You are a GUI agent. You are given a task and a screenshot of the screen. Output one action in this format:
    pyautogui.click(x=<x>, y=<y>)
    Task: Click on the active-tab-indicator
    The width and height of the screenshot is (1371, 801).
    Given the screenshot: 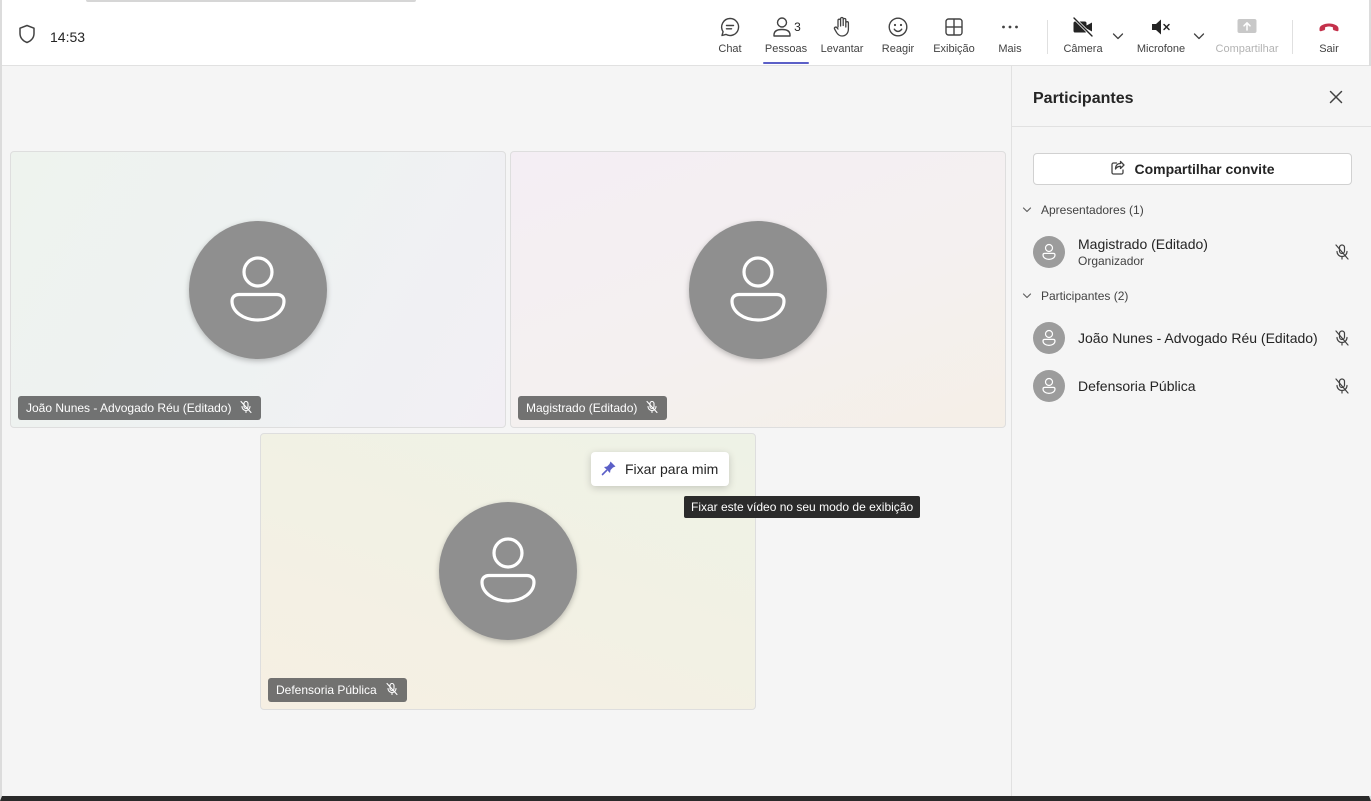 What is the action you would take?
    pyautogui.click(x=786, y=63)
    